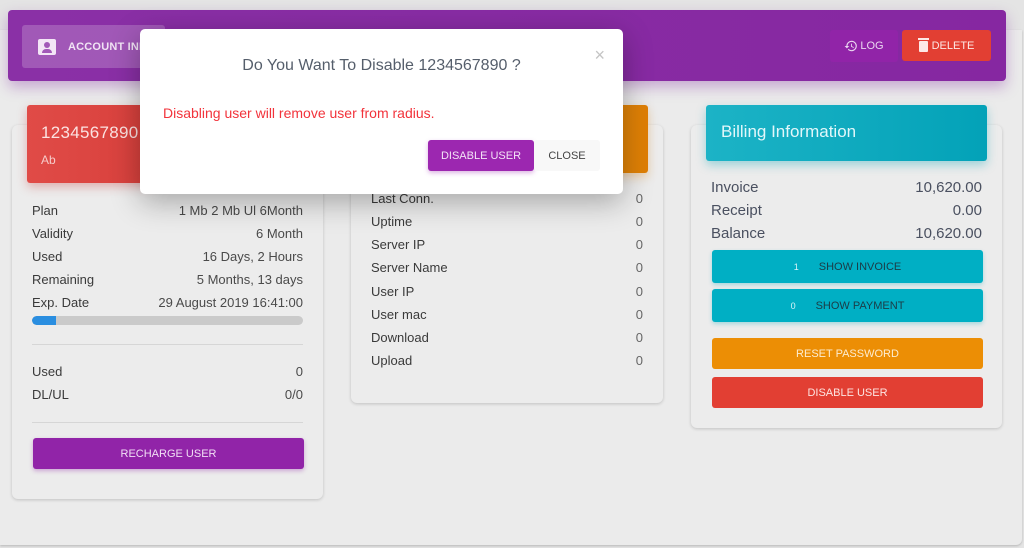  What do you see at coordinates (47, 256) in the screenshot?
I see `detail-label: Used` at bounding box center [47, 256].